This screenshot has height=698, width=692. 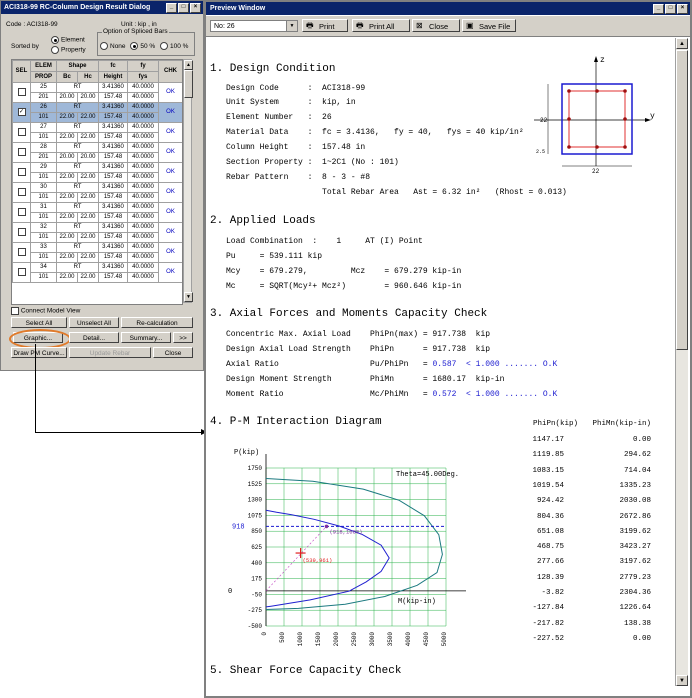 I want to click on preview-scrollbar: ▲ ▼, so click(x=681, y=362).